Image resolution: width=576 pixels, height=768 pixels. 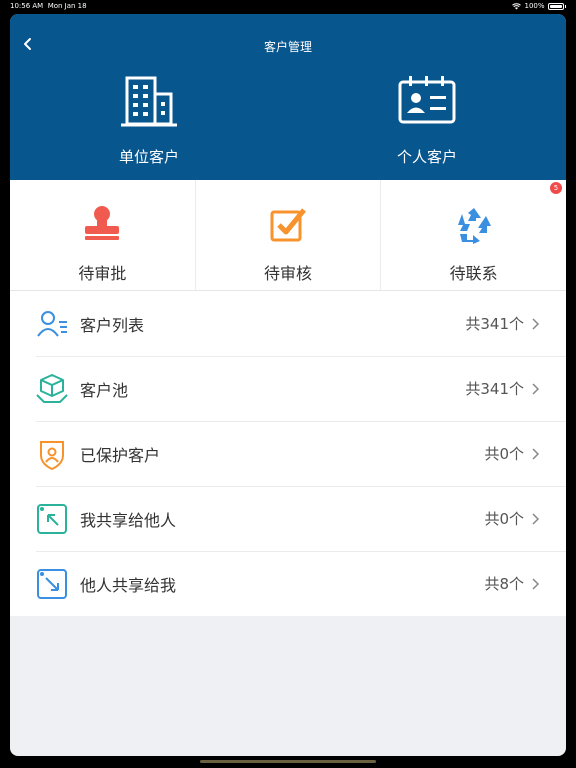 What do you see at coordinates (288, 761) in the screenshot?
I see `home-indicator` at bounding box center [288, 761].